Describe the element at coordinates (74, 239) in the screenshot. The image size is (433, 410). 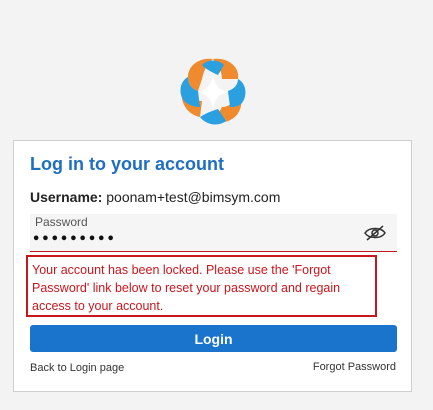
I see `password-value: •••••••••` at that location.